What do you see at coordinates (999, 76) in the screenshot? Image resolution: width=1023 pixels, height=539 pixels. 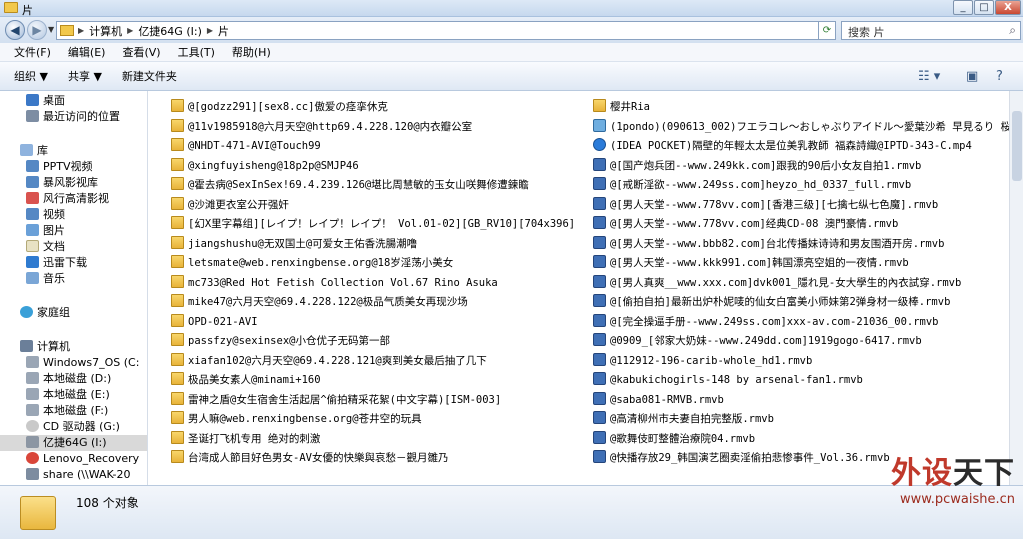 I see `help-icon: ?` at bounding box center [999, 76].